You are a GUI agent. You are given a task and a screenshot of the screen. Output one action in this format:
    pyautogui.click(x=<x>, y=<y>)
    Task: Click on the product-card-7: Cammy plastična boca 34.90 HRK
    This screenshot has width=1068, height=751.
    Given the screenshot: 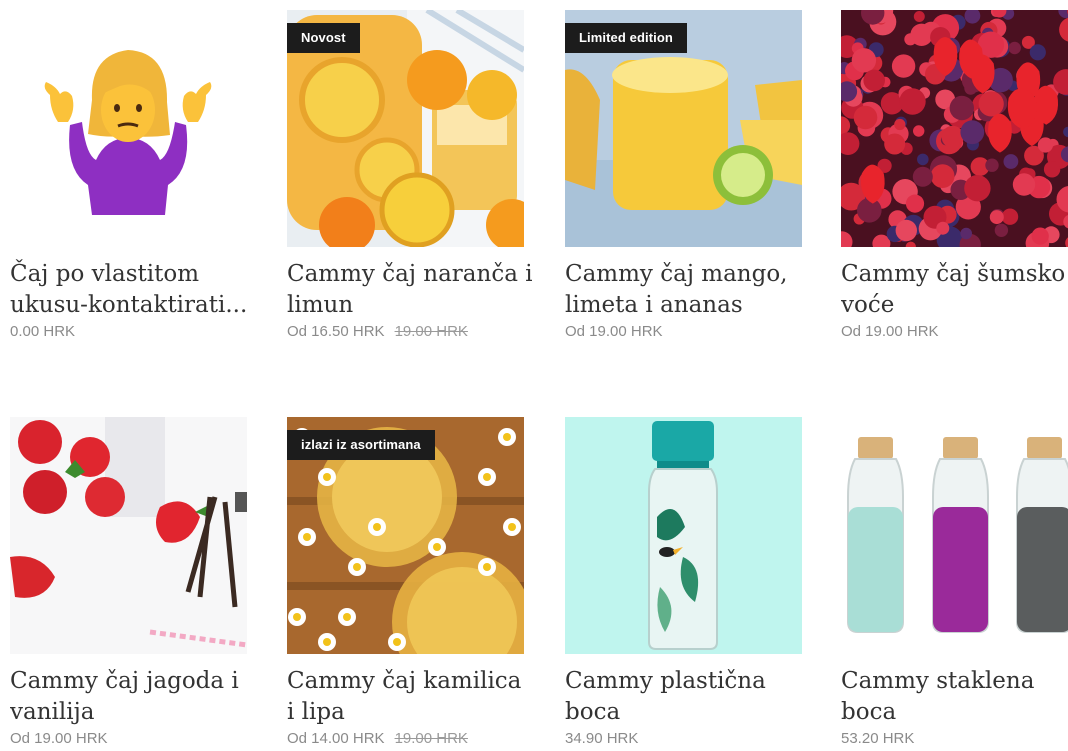 What is the action you would take?
    pyautogui.click(x=685, y=582)
    